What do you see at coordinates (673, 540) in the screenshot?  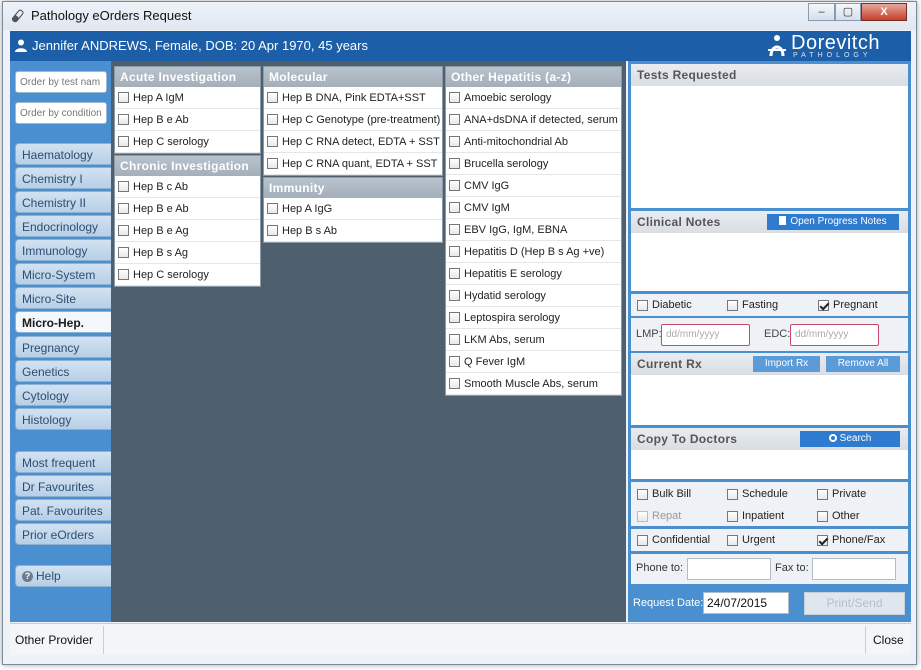 I see `confidential-option: Confidential` at bounding box center [673, 540].